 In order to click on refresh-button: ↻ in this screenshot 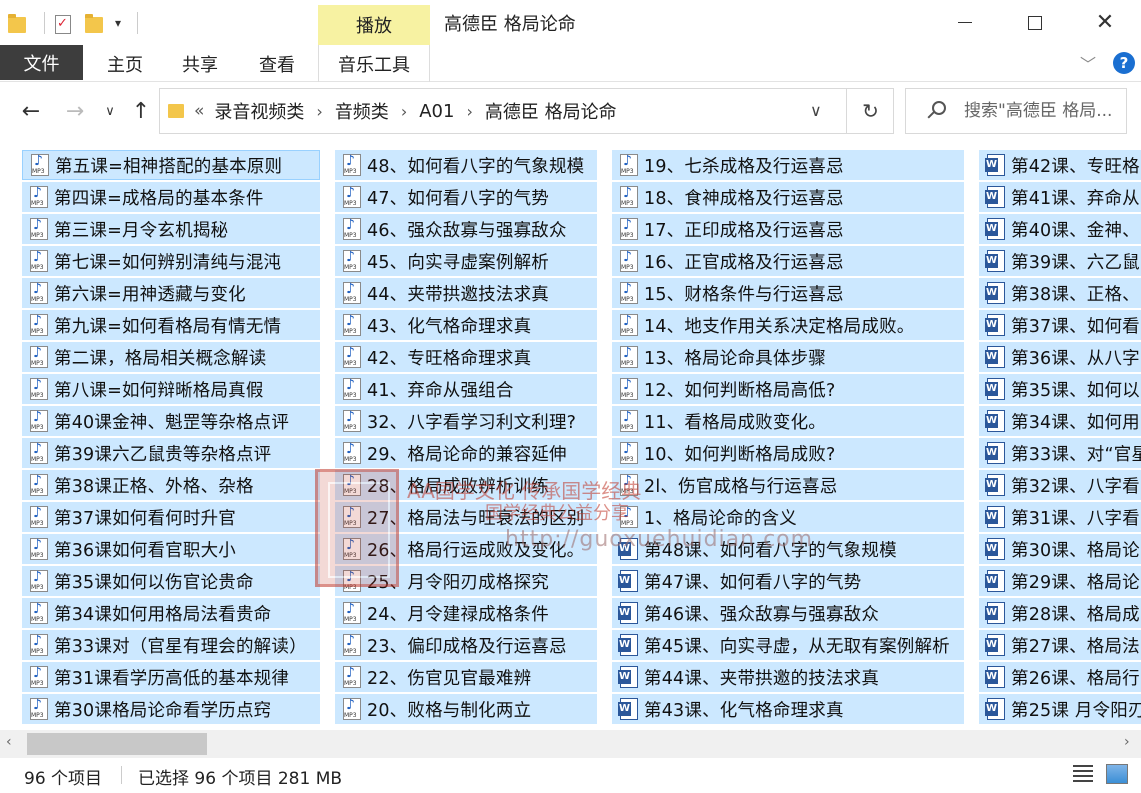, I will do `click(870, 111)`.